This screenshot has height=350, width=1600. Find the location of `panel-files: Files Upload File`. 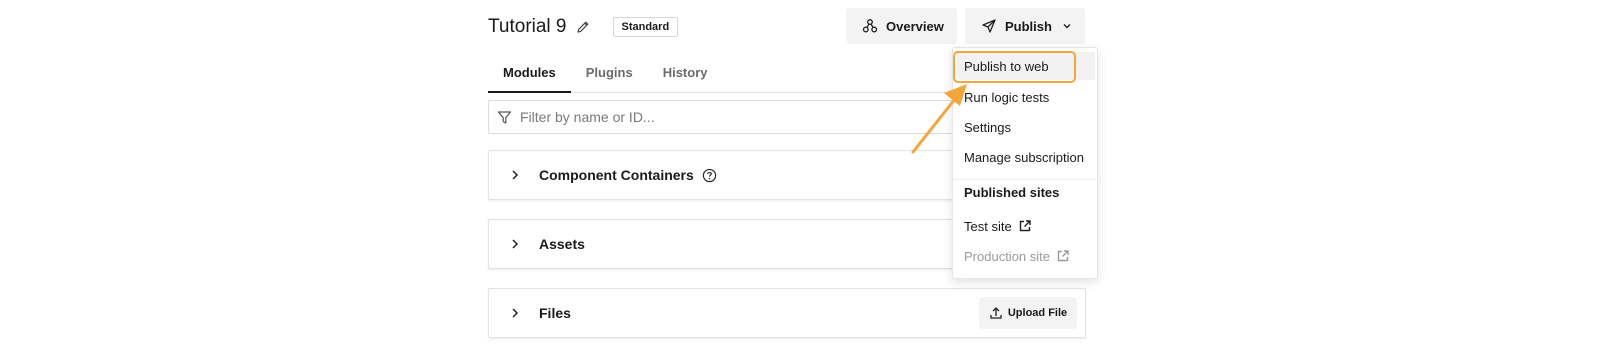

panel-files: Files Upload File is located at coordinates (787, 313).